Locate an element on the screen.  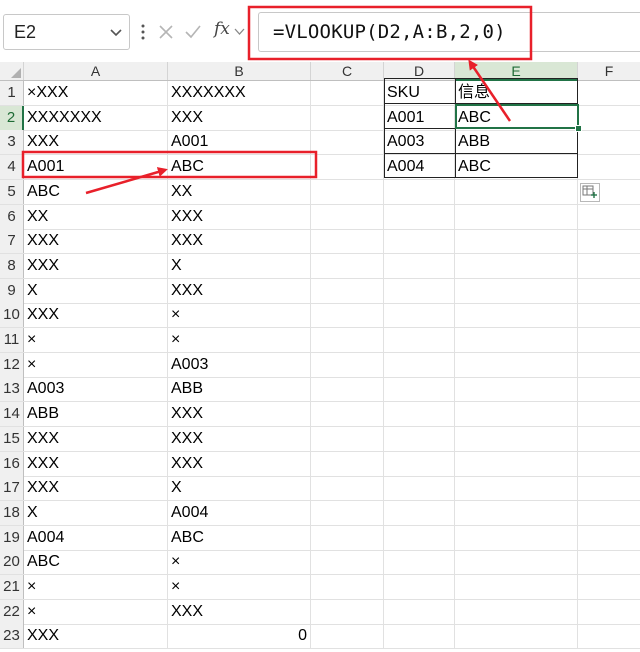
formula-input: =VLOOKUP(D2,A:B,2,0) is located at coordinates (449, 32).